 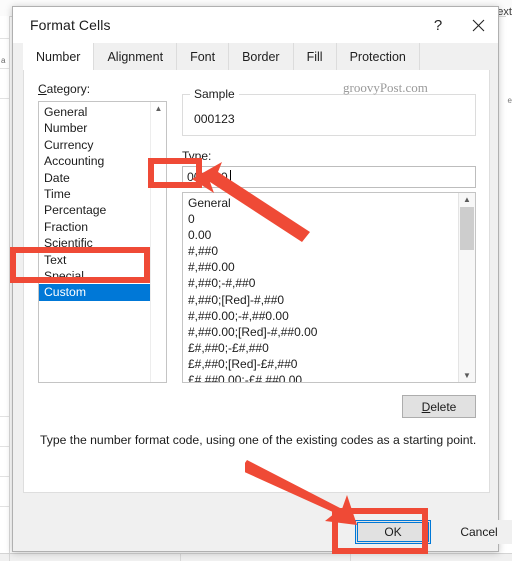 I want to click on dialog-title-bar: Format Cells ?, so click(x=255, y=25).